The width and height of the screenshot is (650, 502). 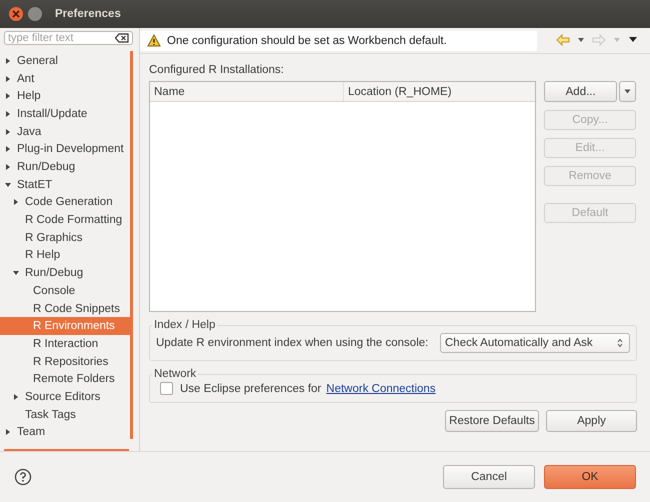 I want to click on add-dropdown-button, so click(x=627, y=91).